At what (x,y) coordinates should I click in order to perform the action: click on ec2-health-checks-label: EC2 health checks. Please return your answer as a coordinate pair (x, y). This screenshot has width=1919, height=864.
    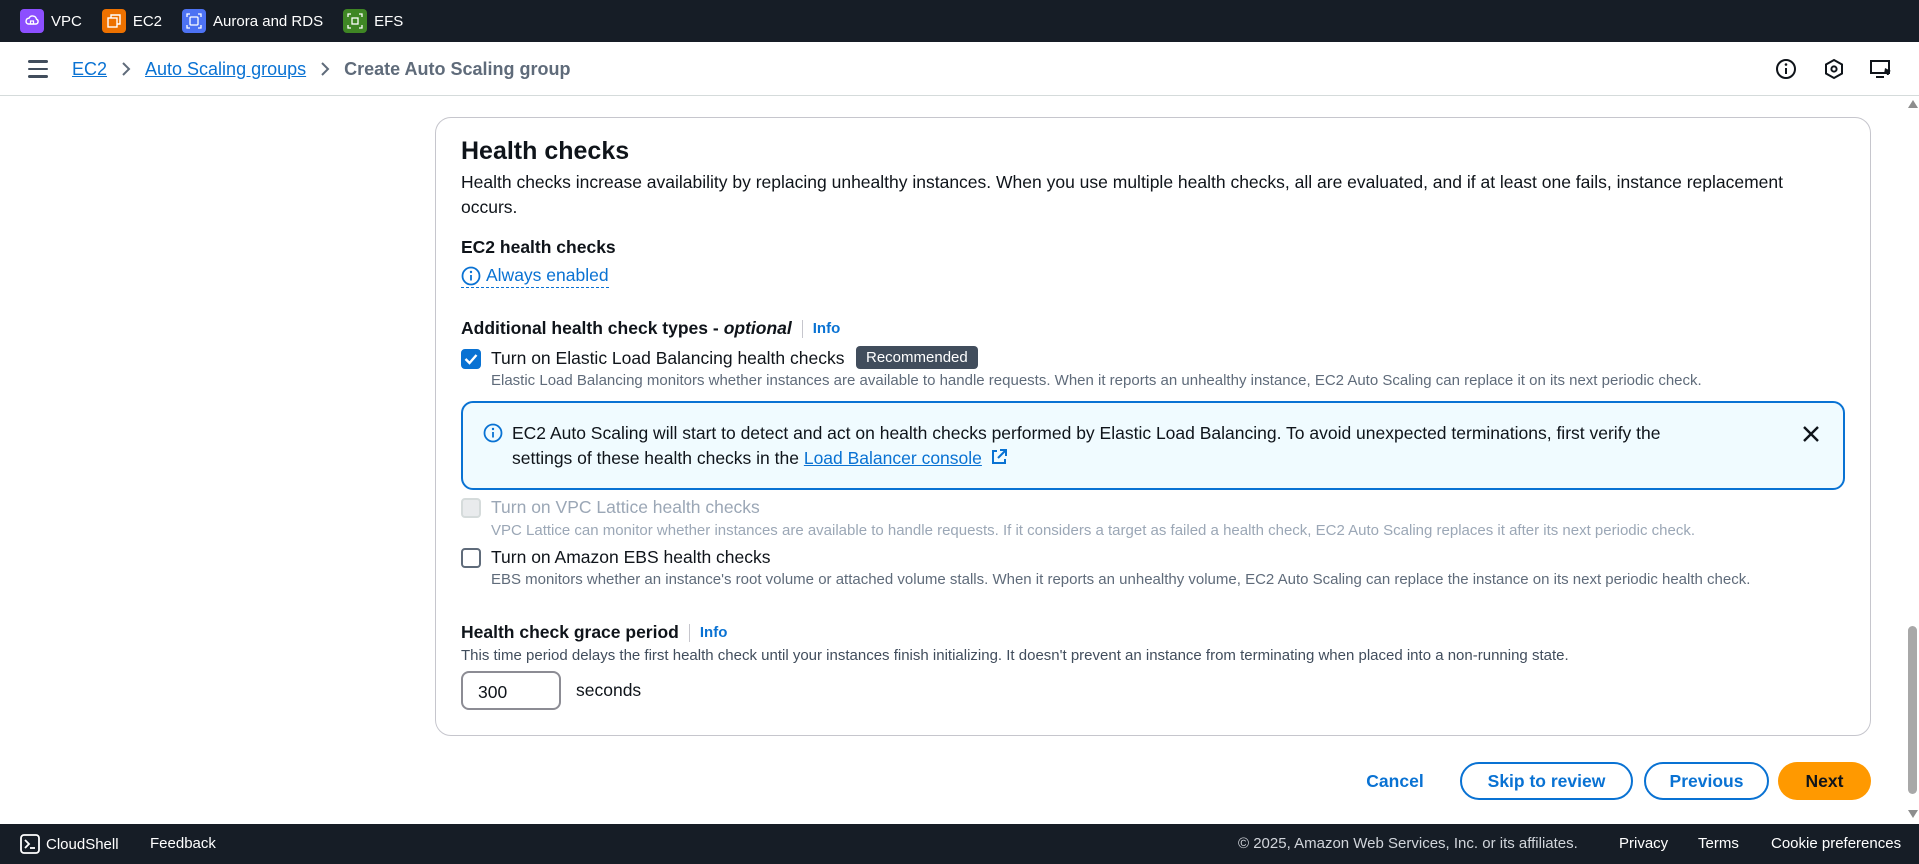
    Looking at the image, I should click on (538, 247).